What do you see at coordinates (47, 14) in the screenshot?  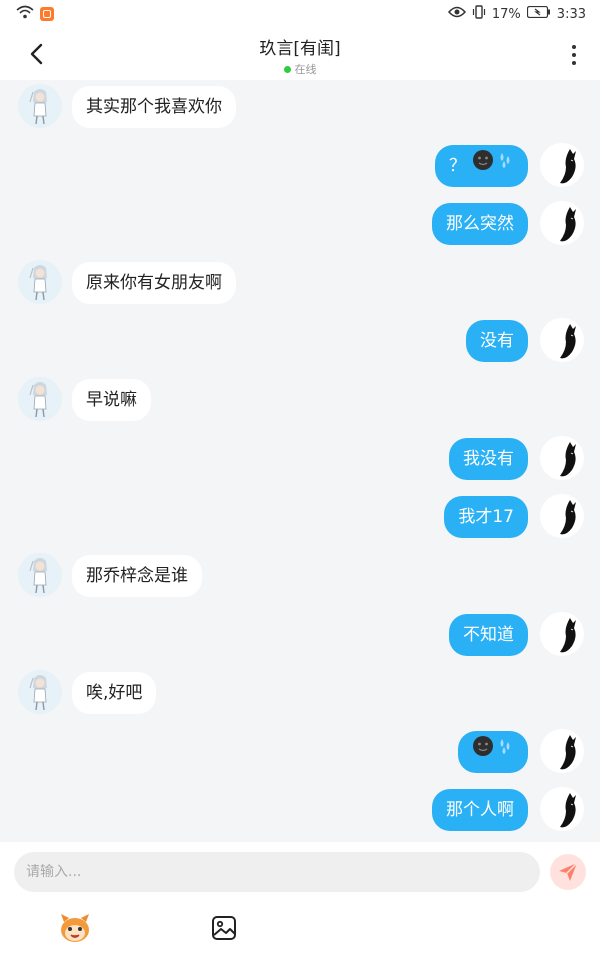 I see `app-notification-icon` at bounding box center [47, 14].